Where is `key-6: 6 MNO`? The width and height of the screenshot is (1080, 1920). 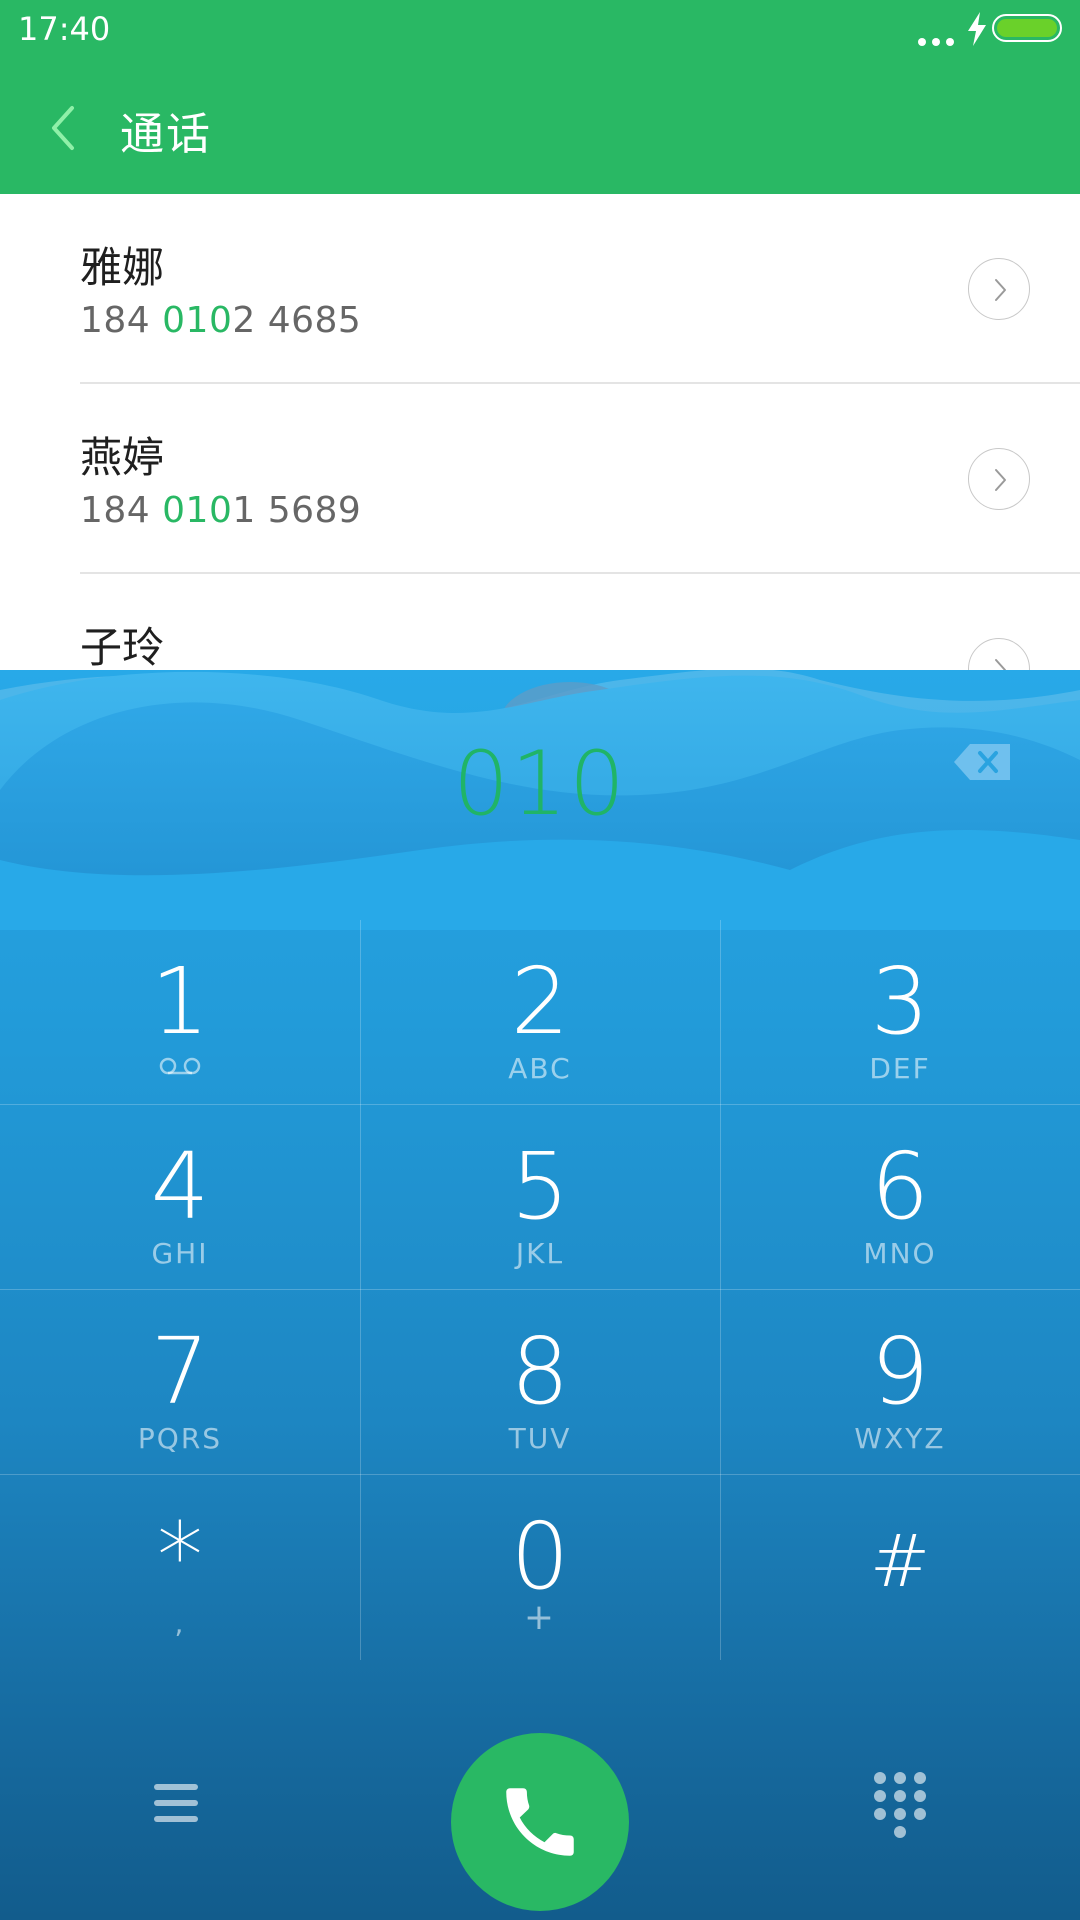
key-6: 6 MNO is located at coordinates (900, 1197).